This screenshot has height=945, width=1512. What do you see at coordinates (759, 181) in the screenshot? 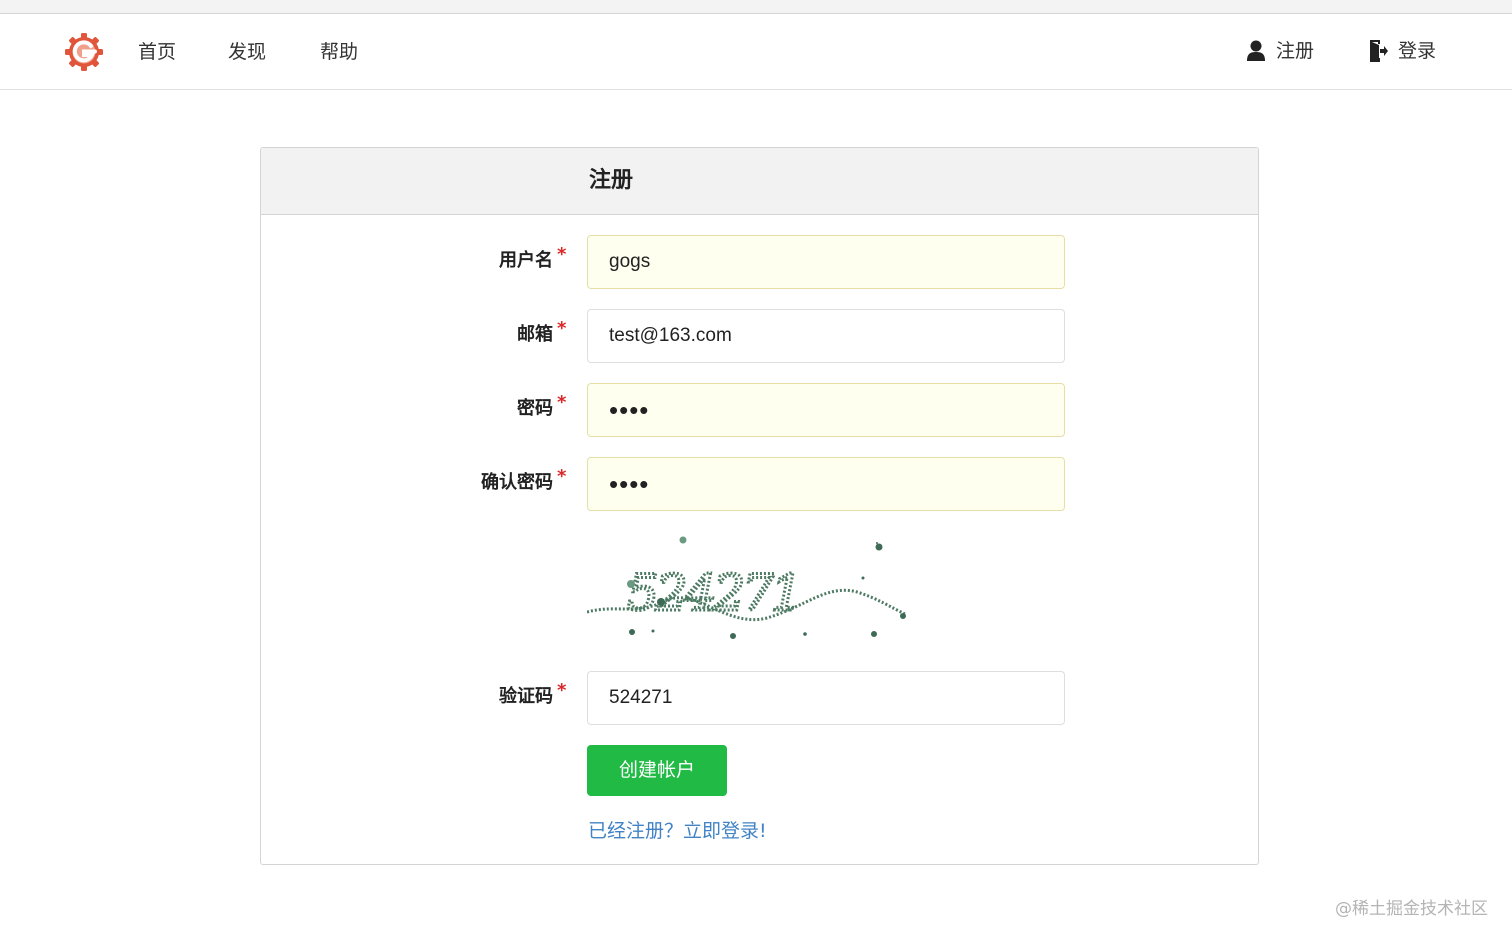
I see `form-header: 注册` at bounding box center [759, 181].